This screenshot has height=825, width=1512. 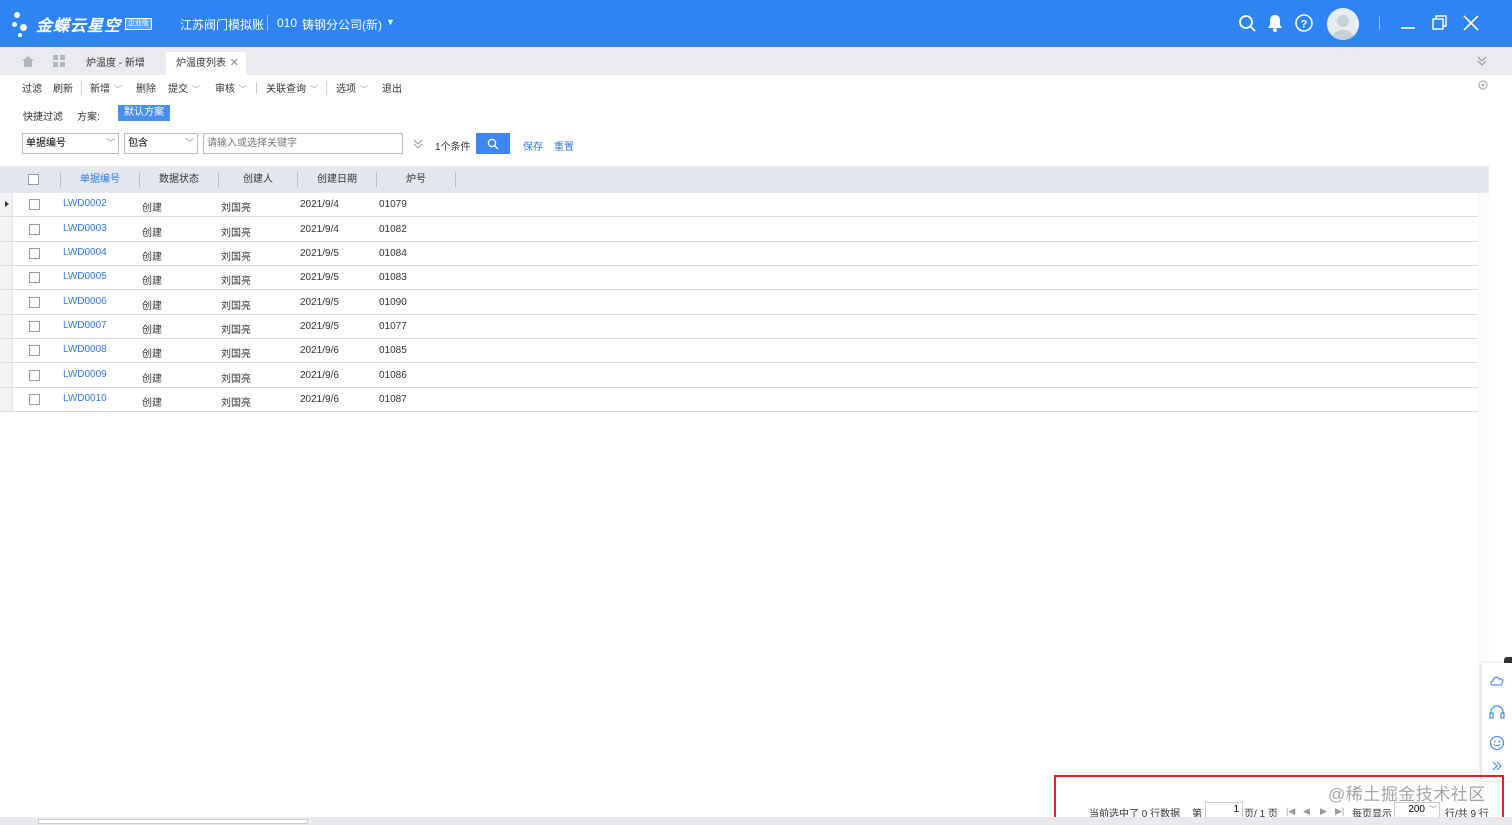 I want to click on org-dropdown-icon: ▼, so click(x=390, y=22).